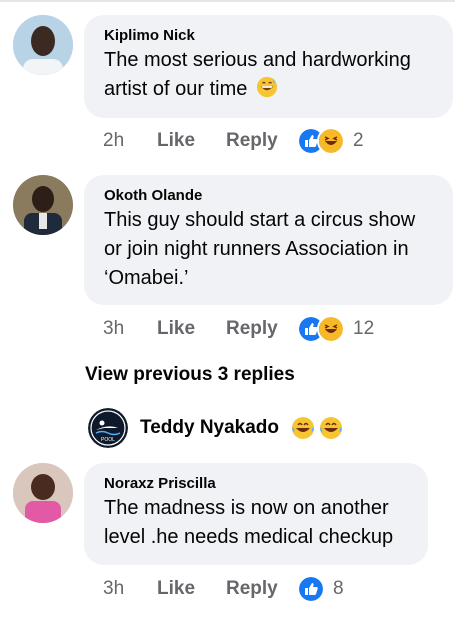  What do you see at coordinates (271, 196) in the screenshot?
I see `comment-author: Okoth Olande` at bounding box center [271, 196].